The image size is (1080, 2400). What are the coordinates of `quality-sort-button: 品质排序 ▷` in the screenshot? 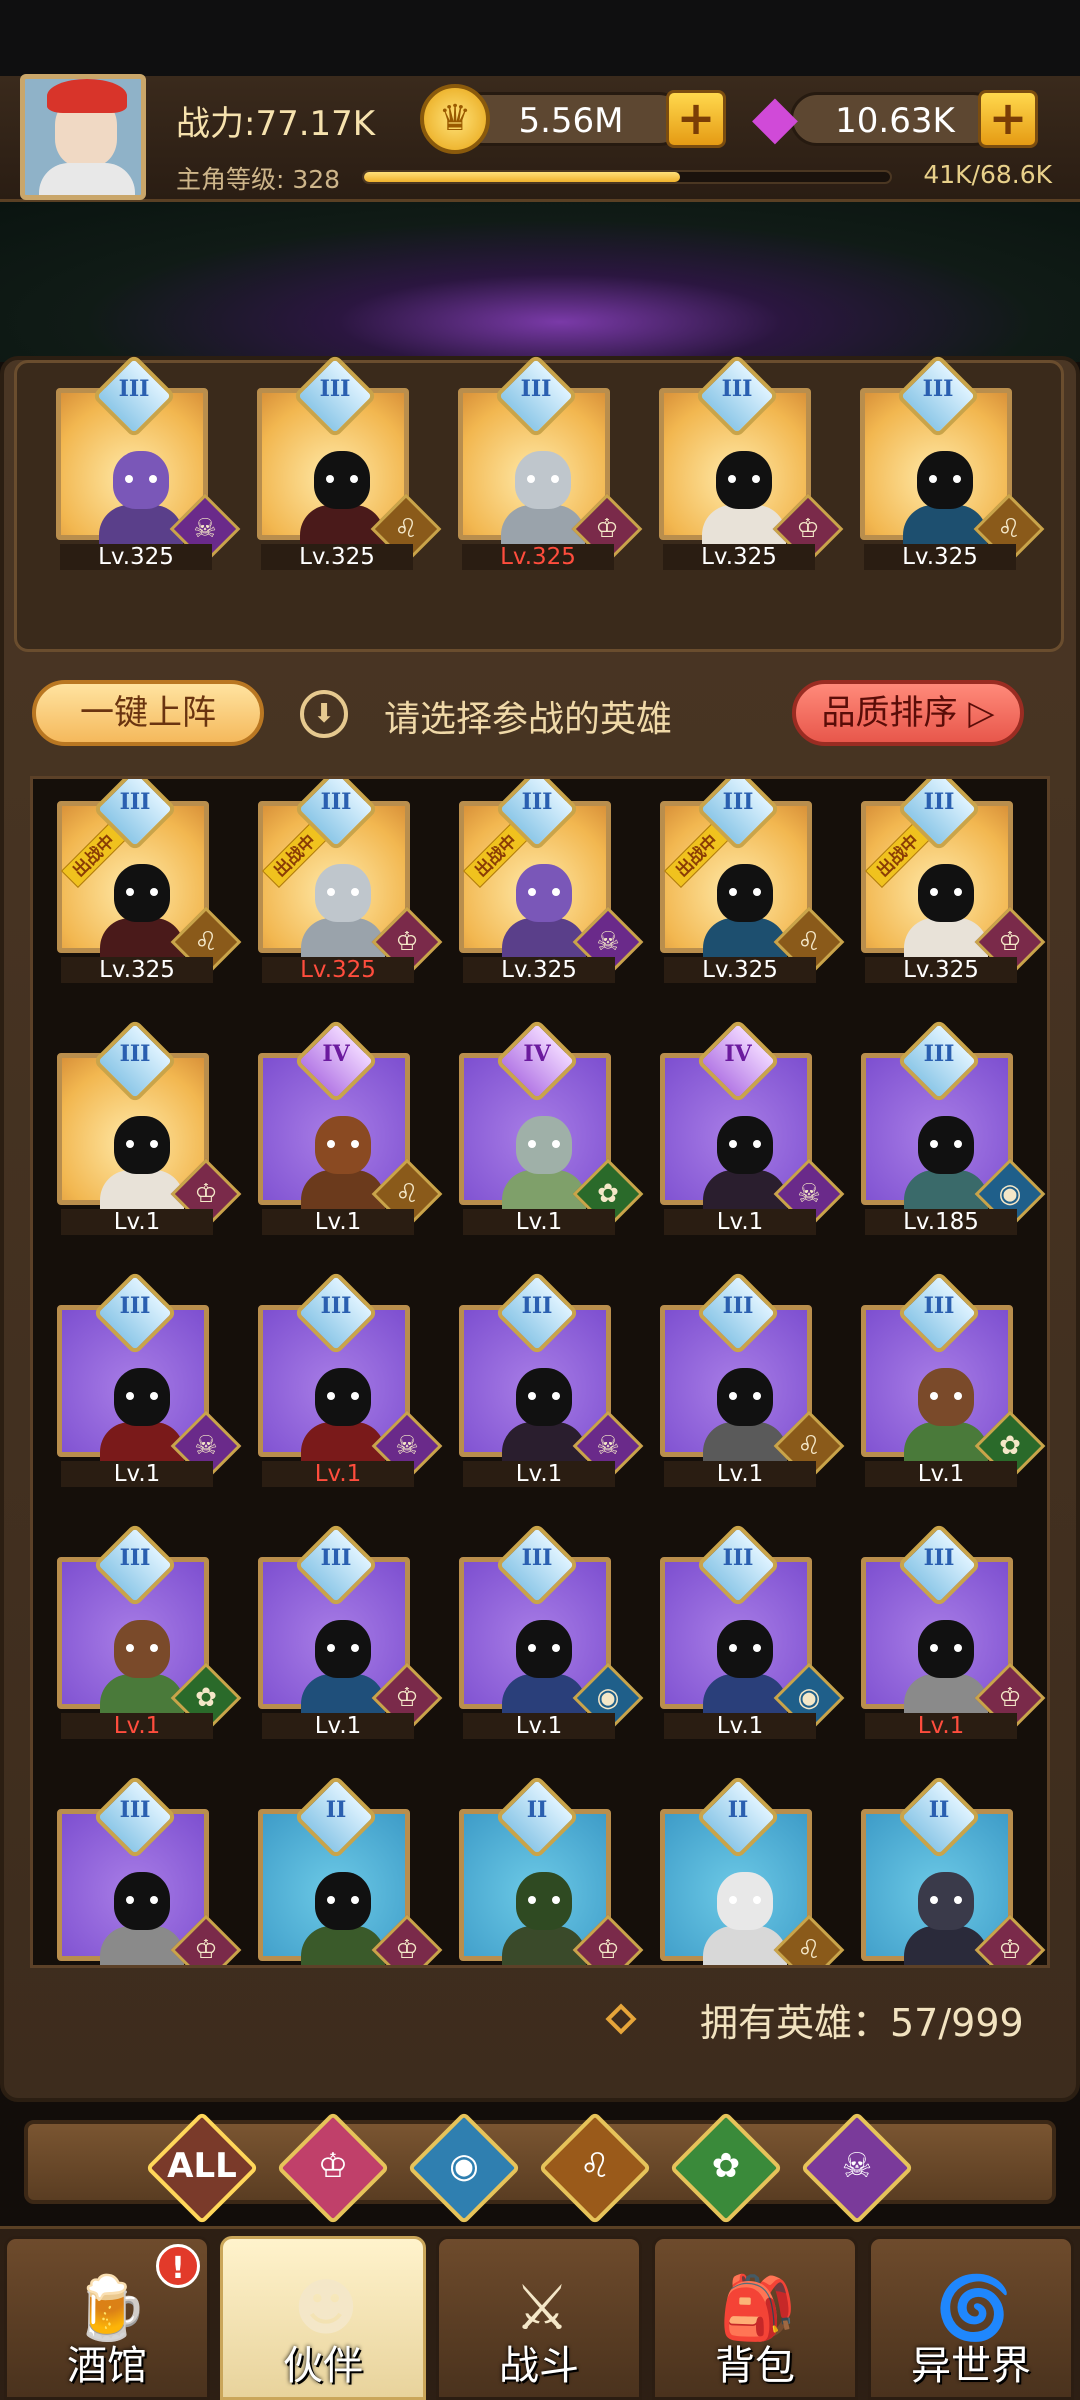 It's located at (908, 713).